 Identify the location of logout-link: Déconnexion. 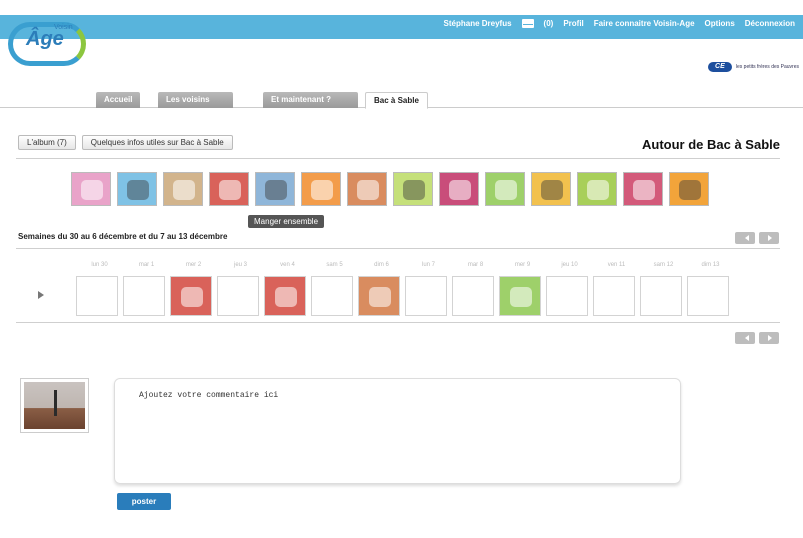
(770, 23).